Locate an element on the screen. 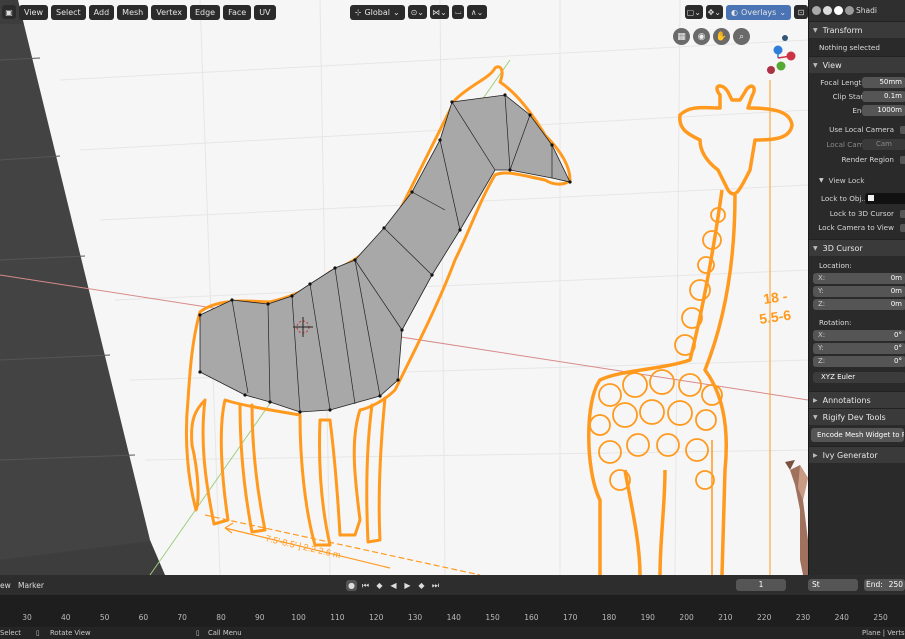 The width and height of the screenshot is (905, 639). menu-edge: Edge is located at coordinates (205, 12).